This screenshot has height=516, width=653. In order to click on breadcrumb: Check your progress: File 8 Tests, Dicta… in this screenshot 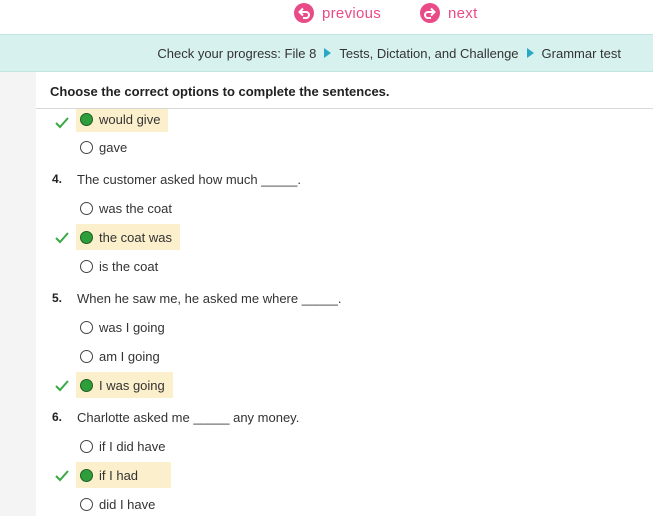, I will do `click(389, 53)`.